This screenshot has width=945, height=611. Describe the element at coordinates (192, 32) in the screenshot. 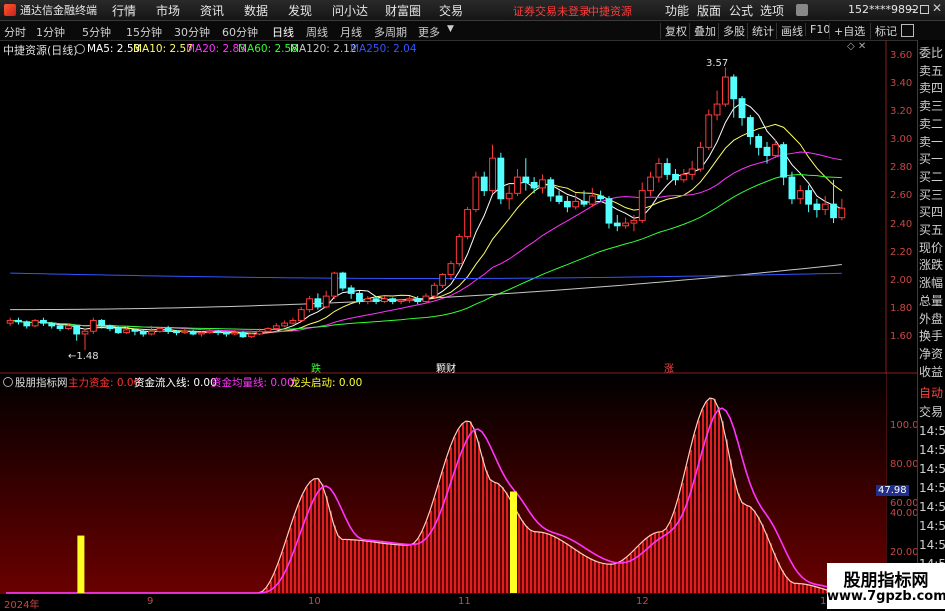

I see `period-tab-30min: 30分钟` at that location.